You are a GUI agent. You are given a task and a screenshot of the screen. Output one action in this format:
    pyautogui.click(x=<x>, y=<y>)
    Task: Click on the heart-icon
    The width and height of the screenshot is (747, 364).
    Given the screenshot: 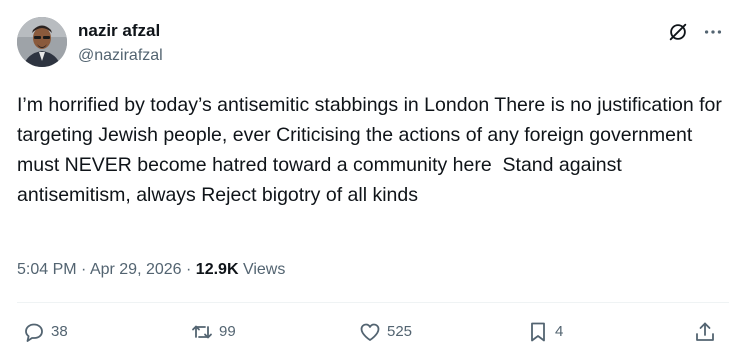 What is the action you would take?
    pyautogui.click(x=370, y=332)
    